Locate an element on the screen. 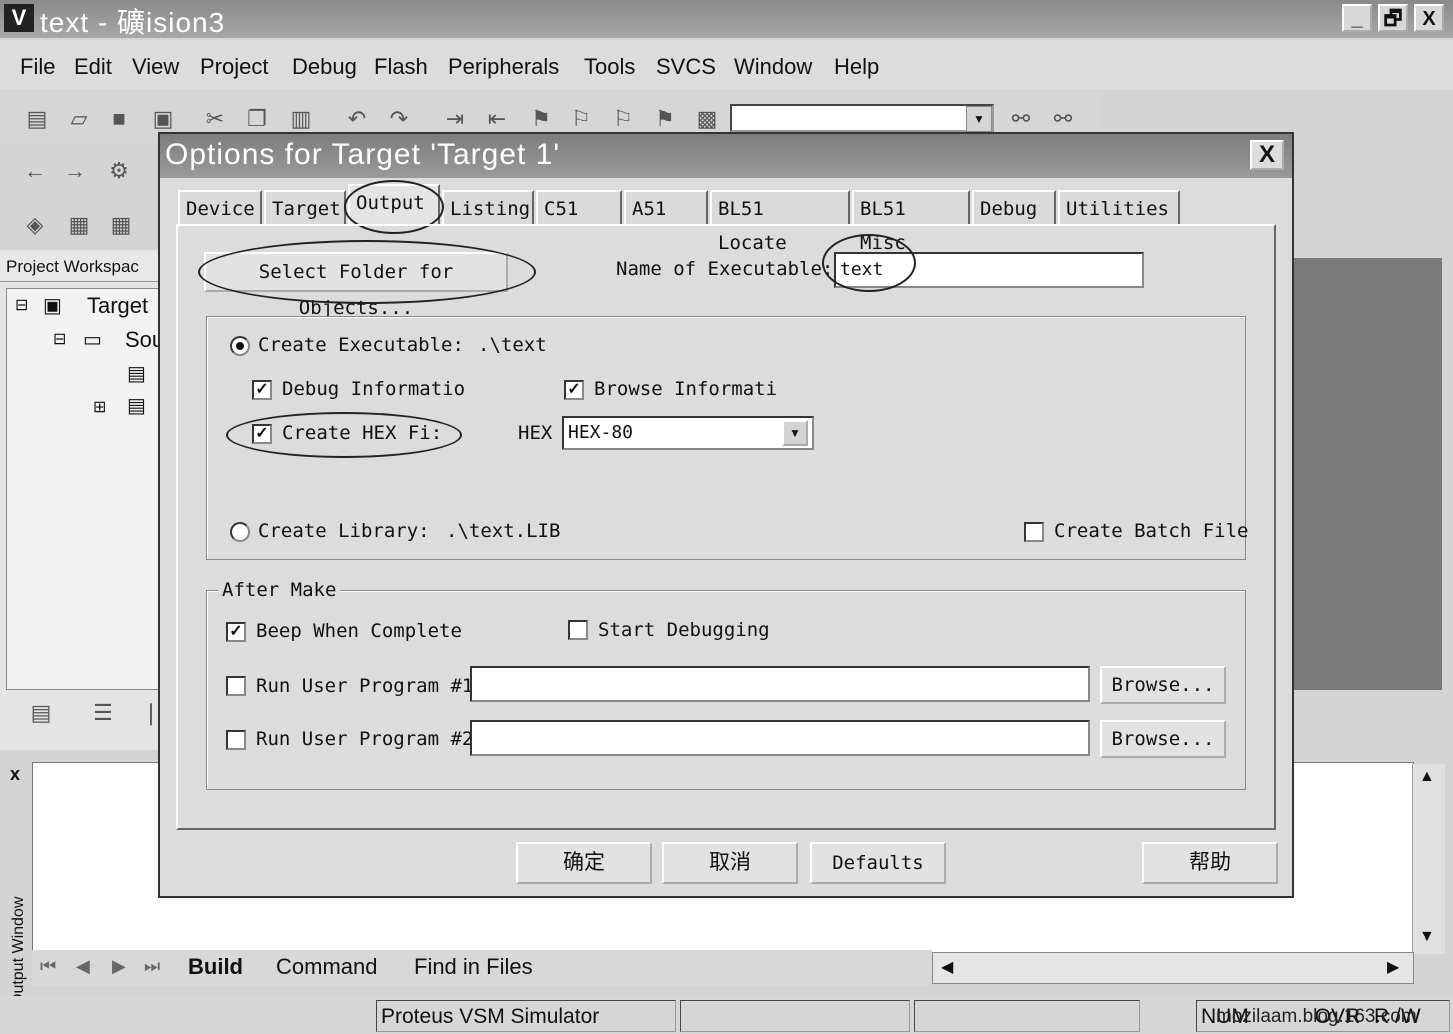 This screenshot has height=1034, width=1453. close-window-button: X is located at coordinates (1429, 18).